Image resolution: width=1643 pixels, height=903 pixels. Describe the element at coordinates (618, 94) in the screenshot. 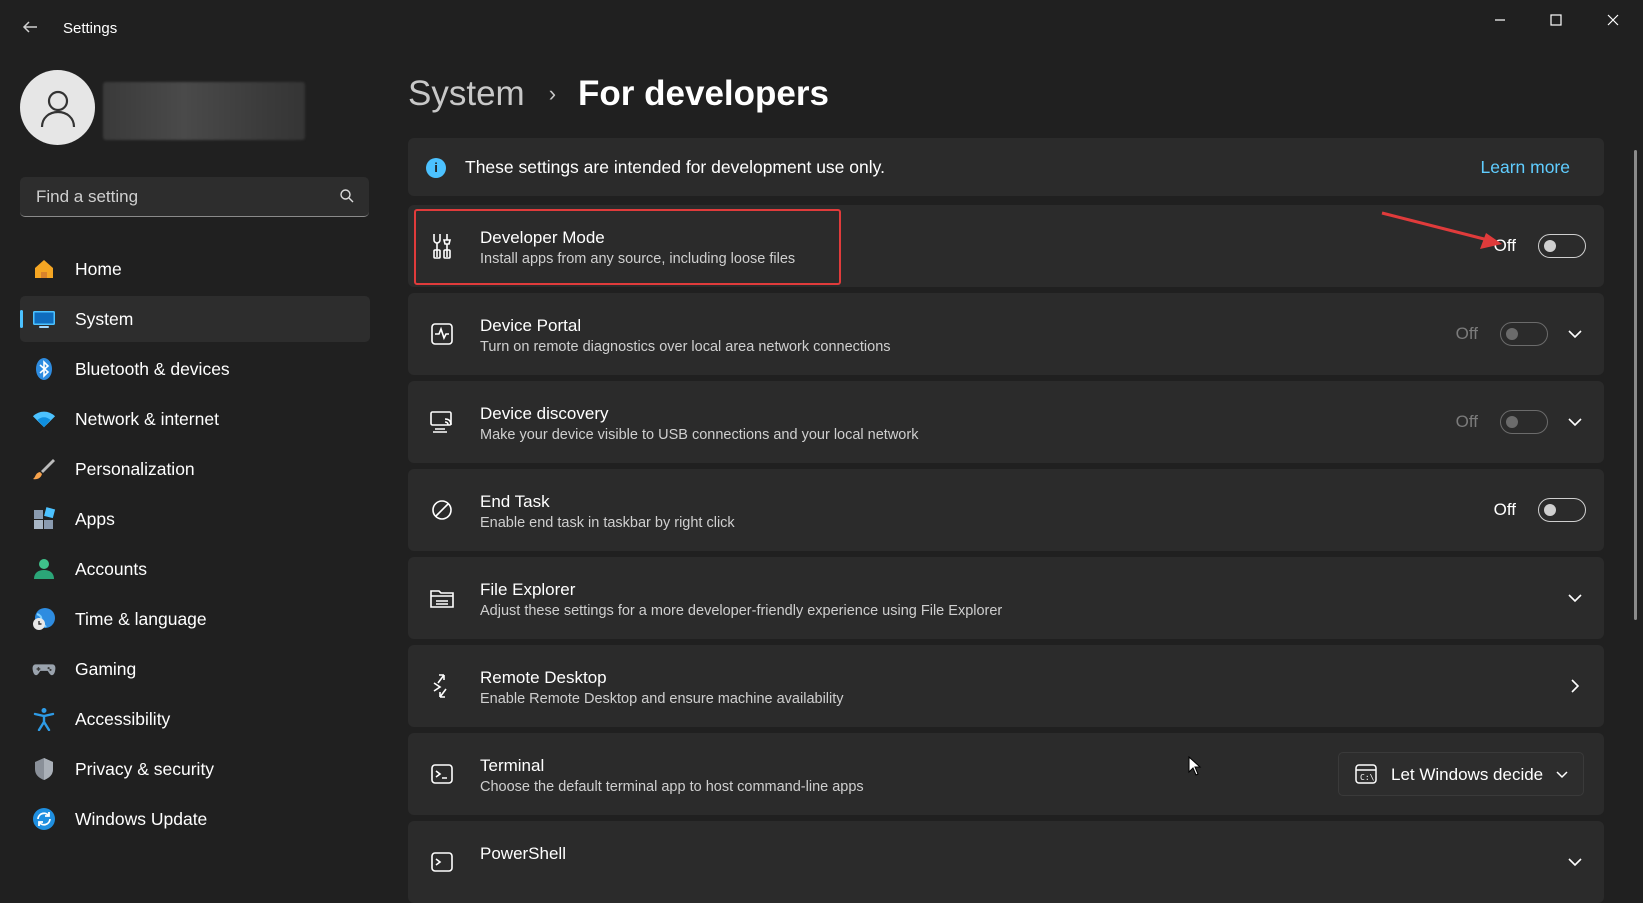

I see `breadcrumb: System › For developers` at that location.